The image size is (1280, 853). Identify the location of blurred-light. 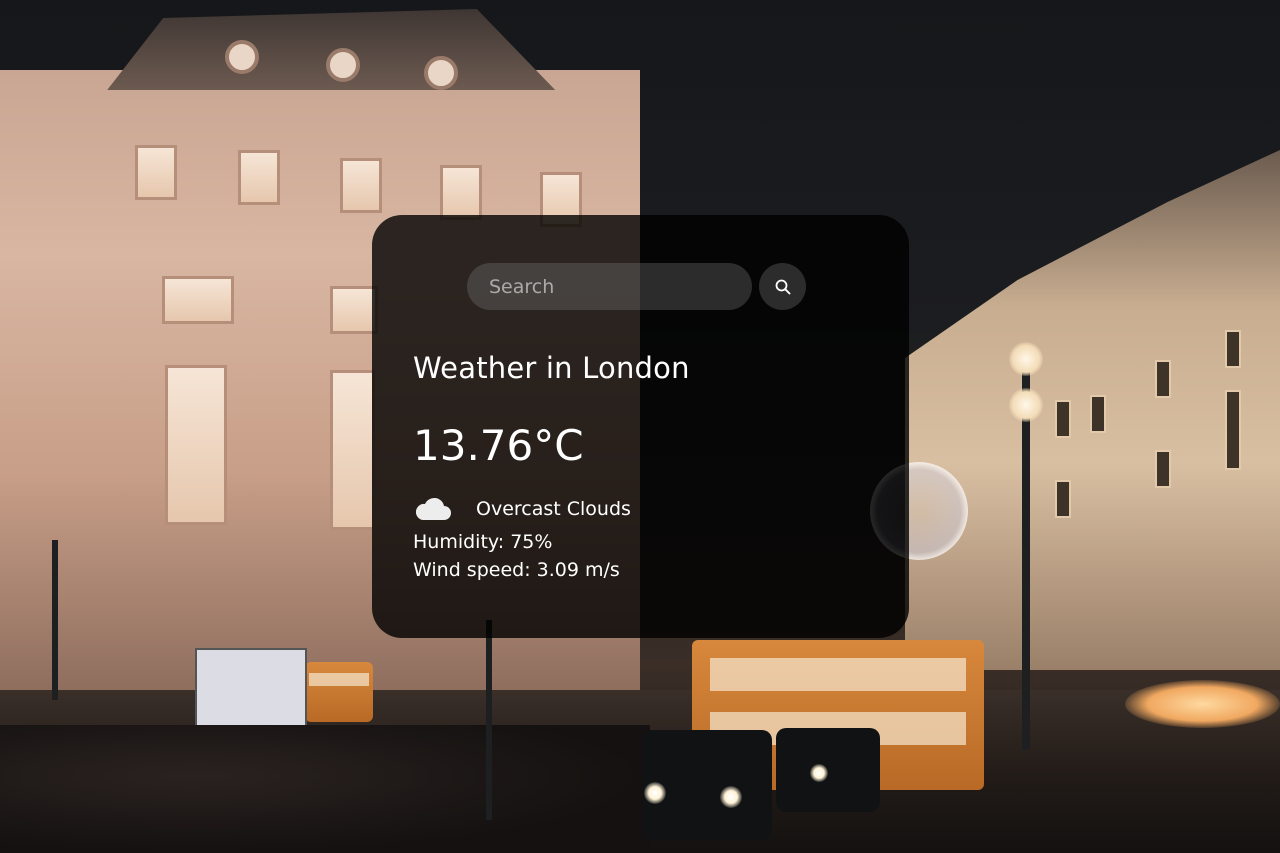
(1202, 704).